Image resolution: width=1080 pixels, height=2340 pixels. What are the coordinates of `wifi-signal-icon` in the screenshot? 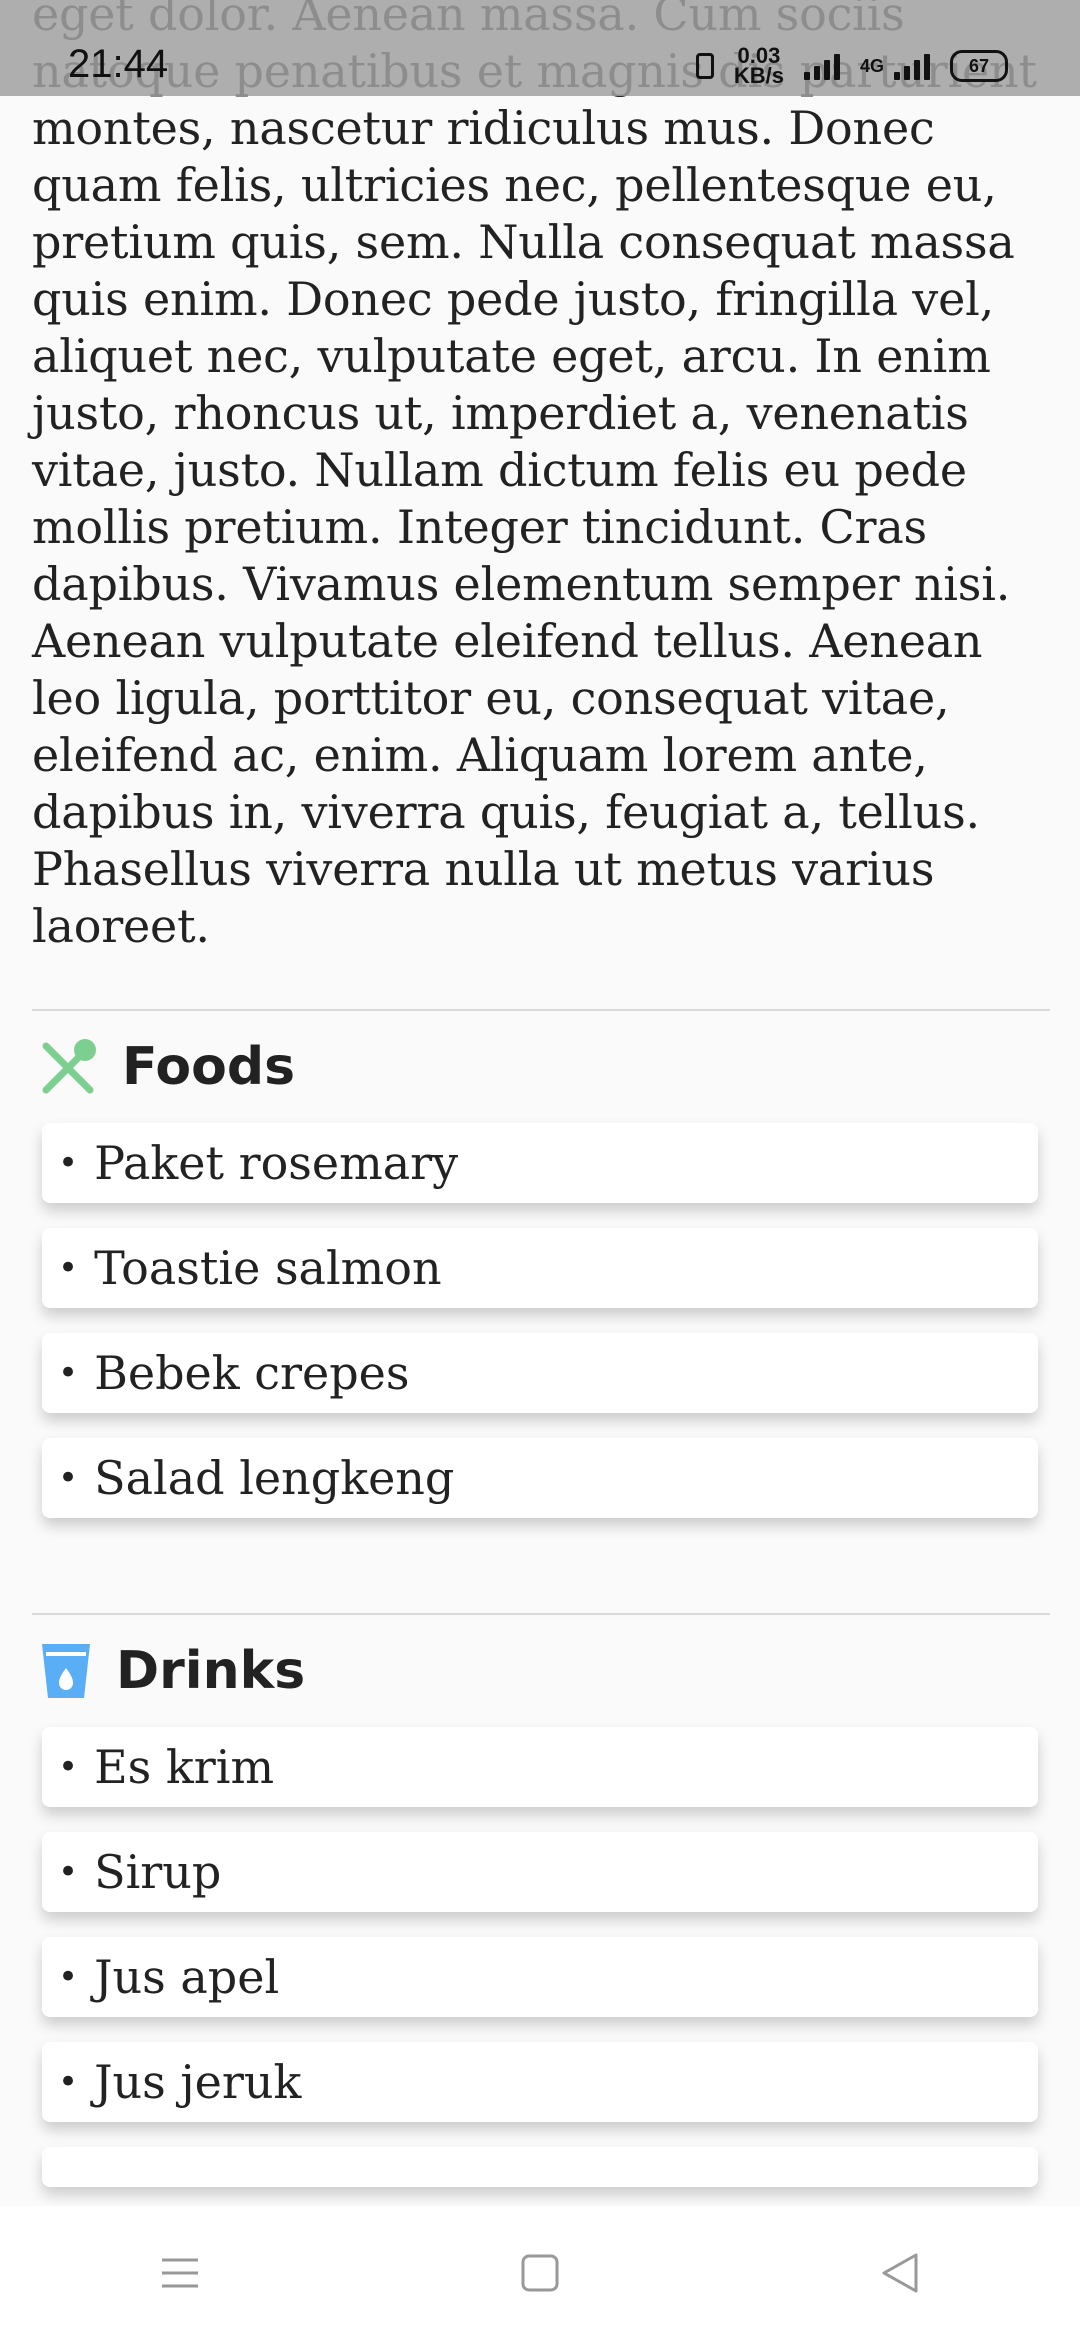 It's located at (821, 66).